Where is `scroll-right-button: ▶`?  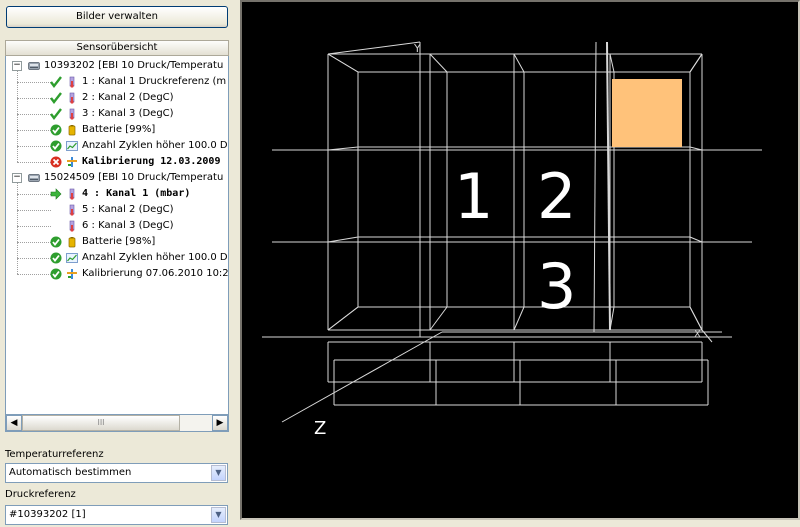
scroll-right-button: ▶ is located at coordinates (220, 423).